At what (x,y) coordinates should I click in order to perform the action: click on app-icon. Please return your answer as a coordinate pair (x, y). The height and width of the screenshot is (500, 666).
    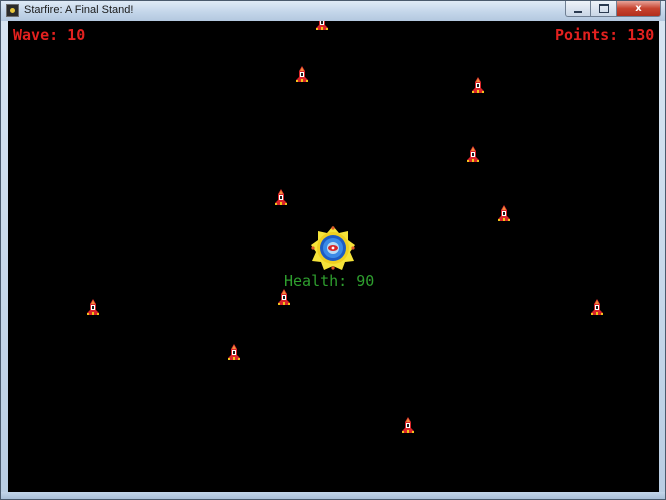
    Looking at the image, I should click on (12, 10).